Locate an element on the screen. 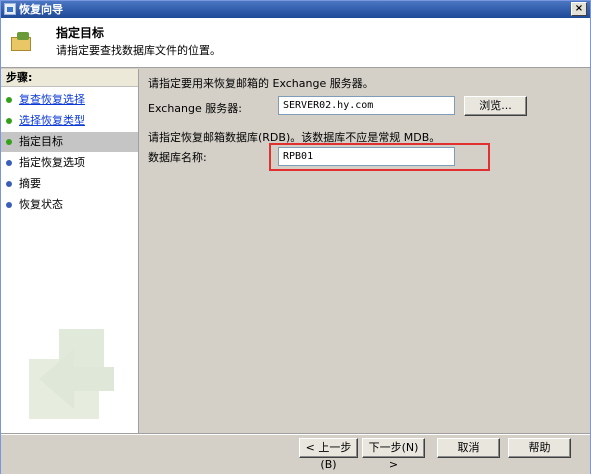 The width and height of the screenshot is (591, 474). close-button: × is located at coordinates (579, 9).